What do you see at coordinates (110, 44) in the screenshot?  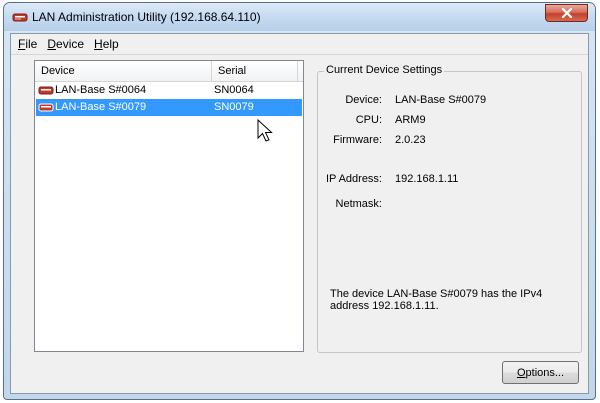 I see `menu-help-rest: elp` at bounding box center [110, 44].